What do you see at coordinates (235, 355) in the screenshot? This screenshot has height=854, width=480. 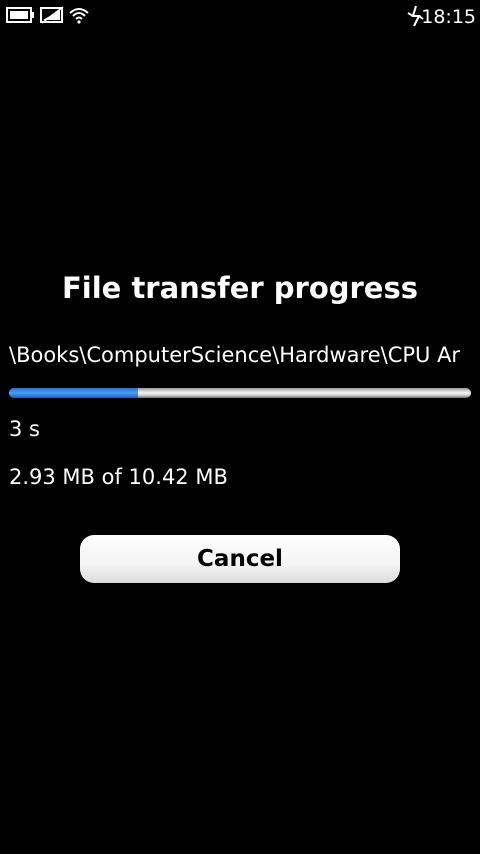 I see `file-path-label: \Books\ComputerScience\Hardware\CPU Ar` at bounding box center [235, 355].